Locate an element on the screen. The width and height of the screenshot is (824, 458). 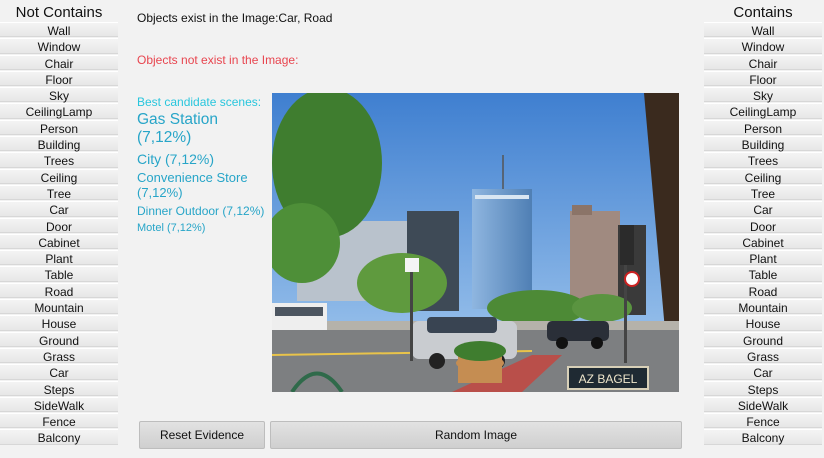
contains-item: Fence is located at coordinates (763, 421).